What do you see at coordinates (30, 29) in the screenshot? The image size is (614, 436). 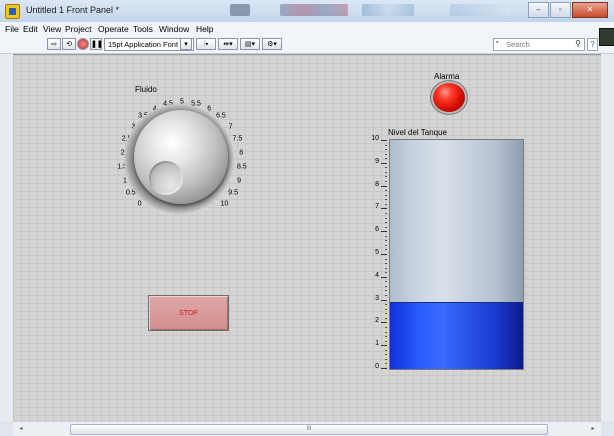 I see `menu-edit: Edit` at bounding box center [30, 29].